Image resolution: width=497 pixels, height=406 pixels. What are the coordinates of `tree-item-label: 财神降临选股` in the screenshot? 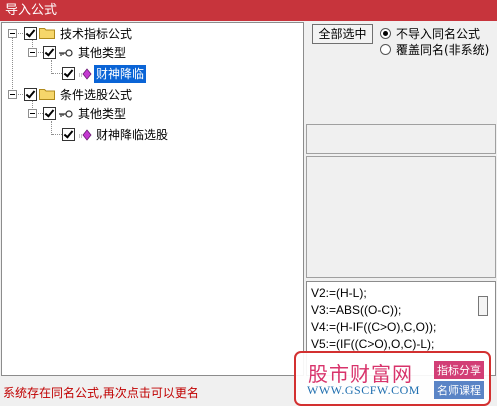 It's located at (132, 135).